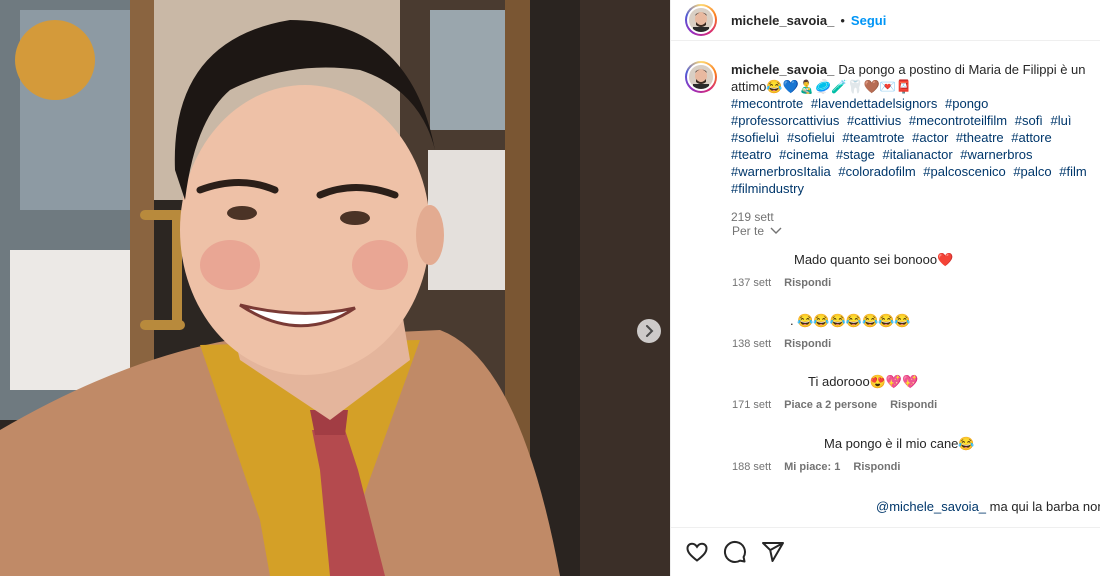 The image size is (1100, 576). What do you see at coordinates (701, 20) in the screenshot?
I see `avatar` at bounding box center [701, 20].